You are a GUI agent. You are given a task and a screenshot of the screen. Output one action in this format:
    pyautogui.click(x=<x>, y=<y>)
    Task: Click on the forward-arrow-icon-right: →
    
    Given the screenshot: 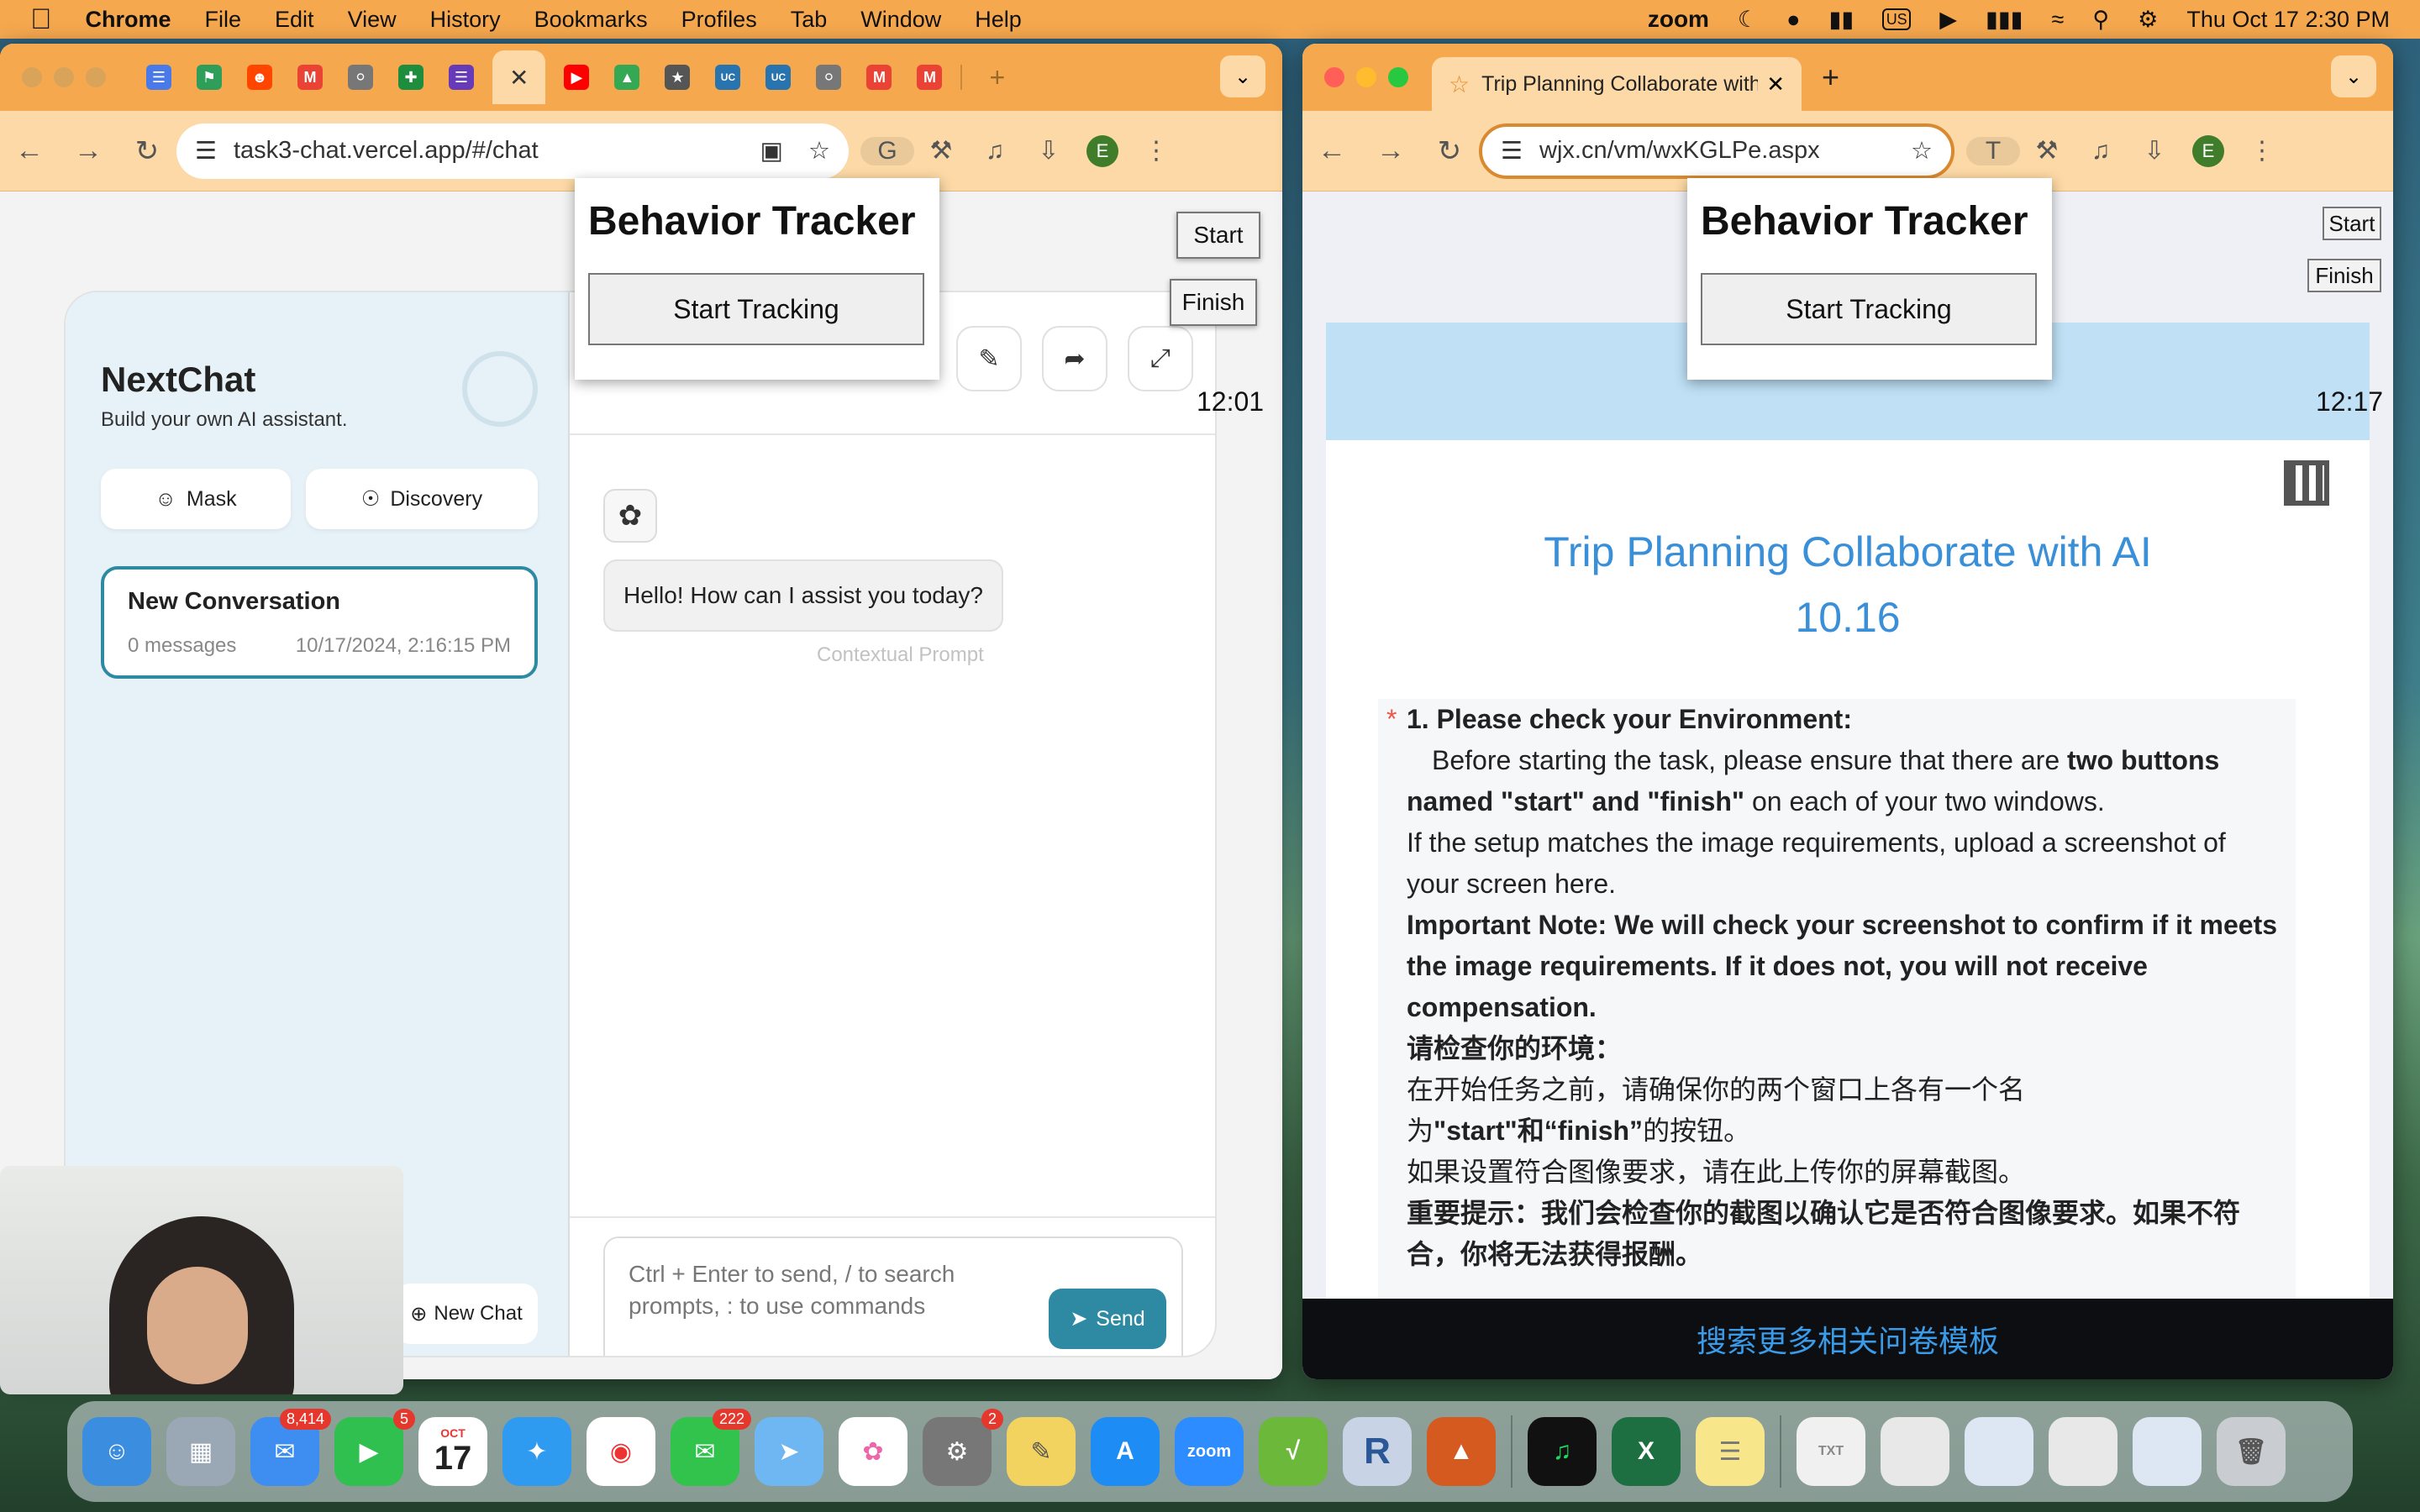 What is the action you would take?
    pyautogui.click(x=1390, y=150)
    